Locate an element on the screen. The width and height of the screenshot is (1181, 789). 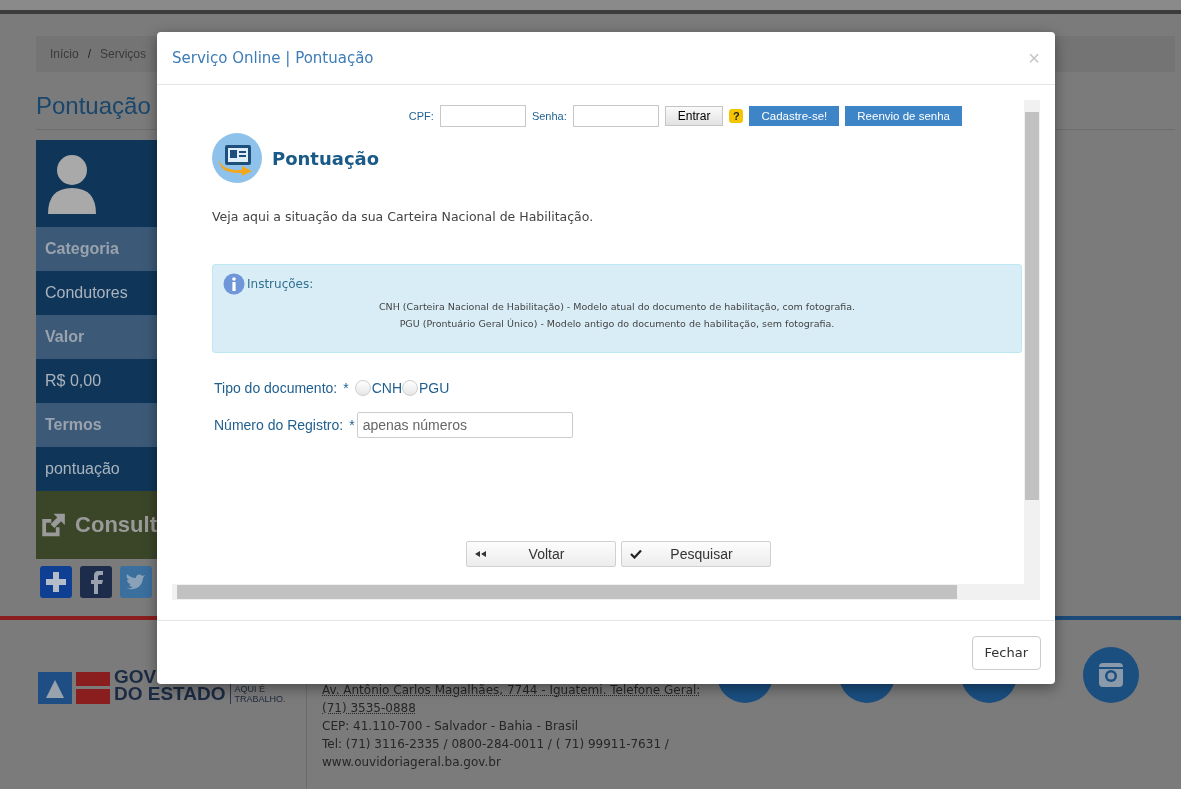
back-button: Voltar is located at coordinates (540, 554).